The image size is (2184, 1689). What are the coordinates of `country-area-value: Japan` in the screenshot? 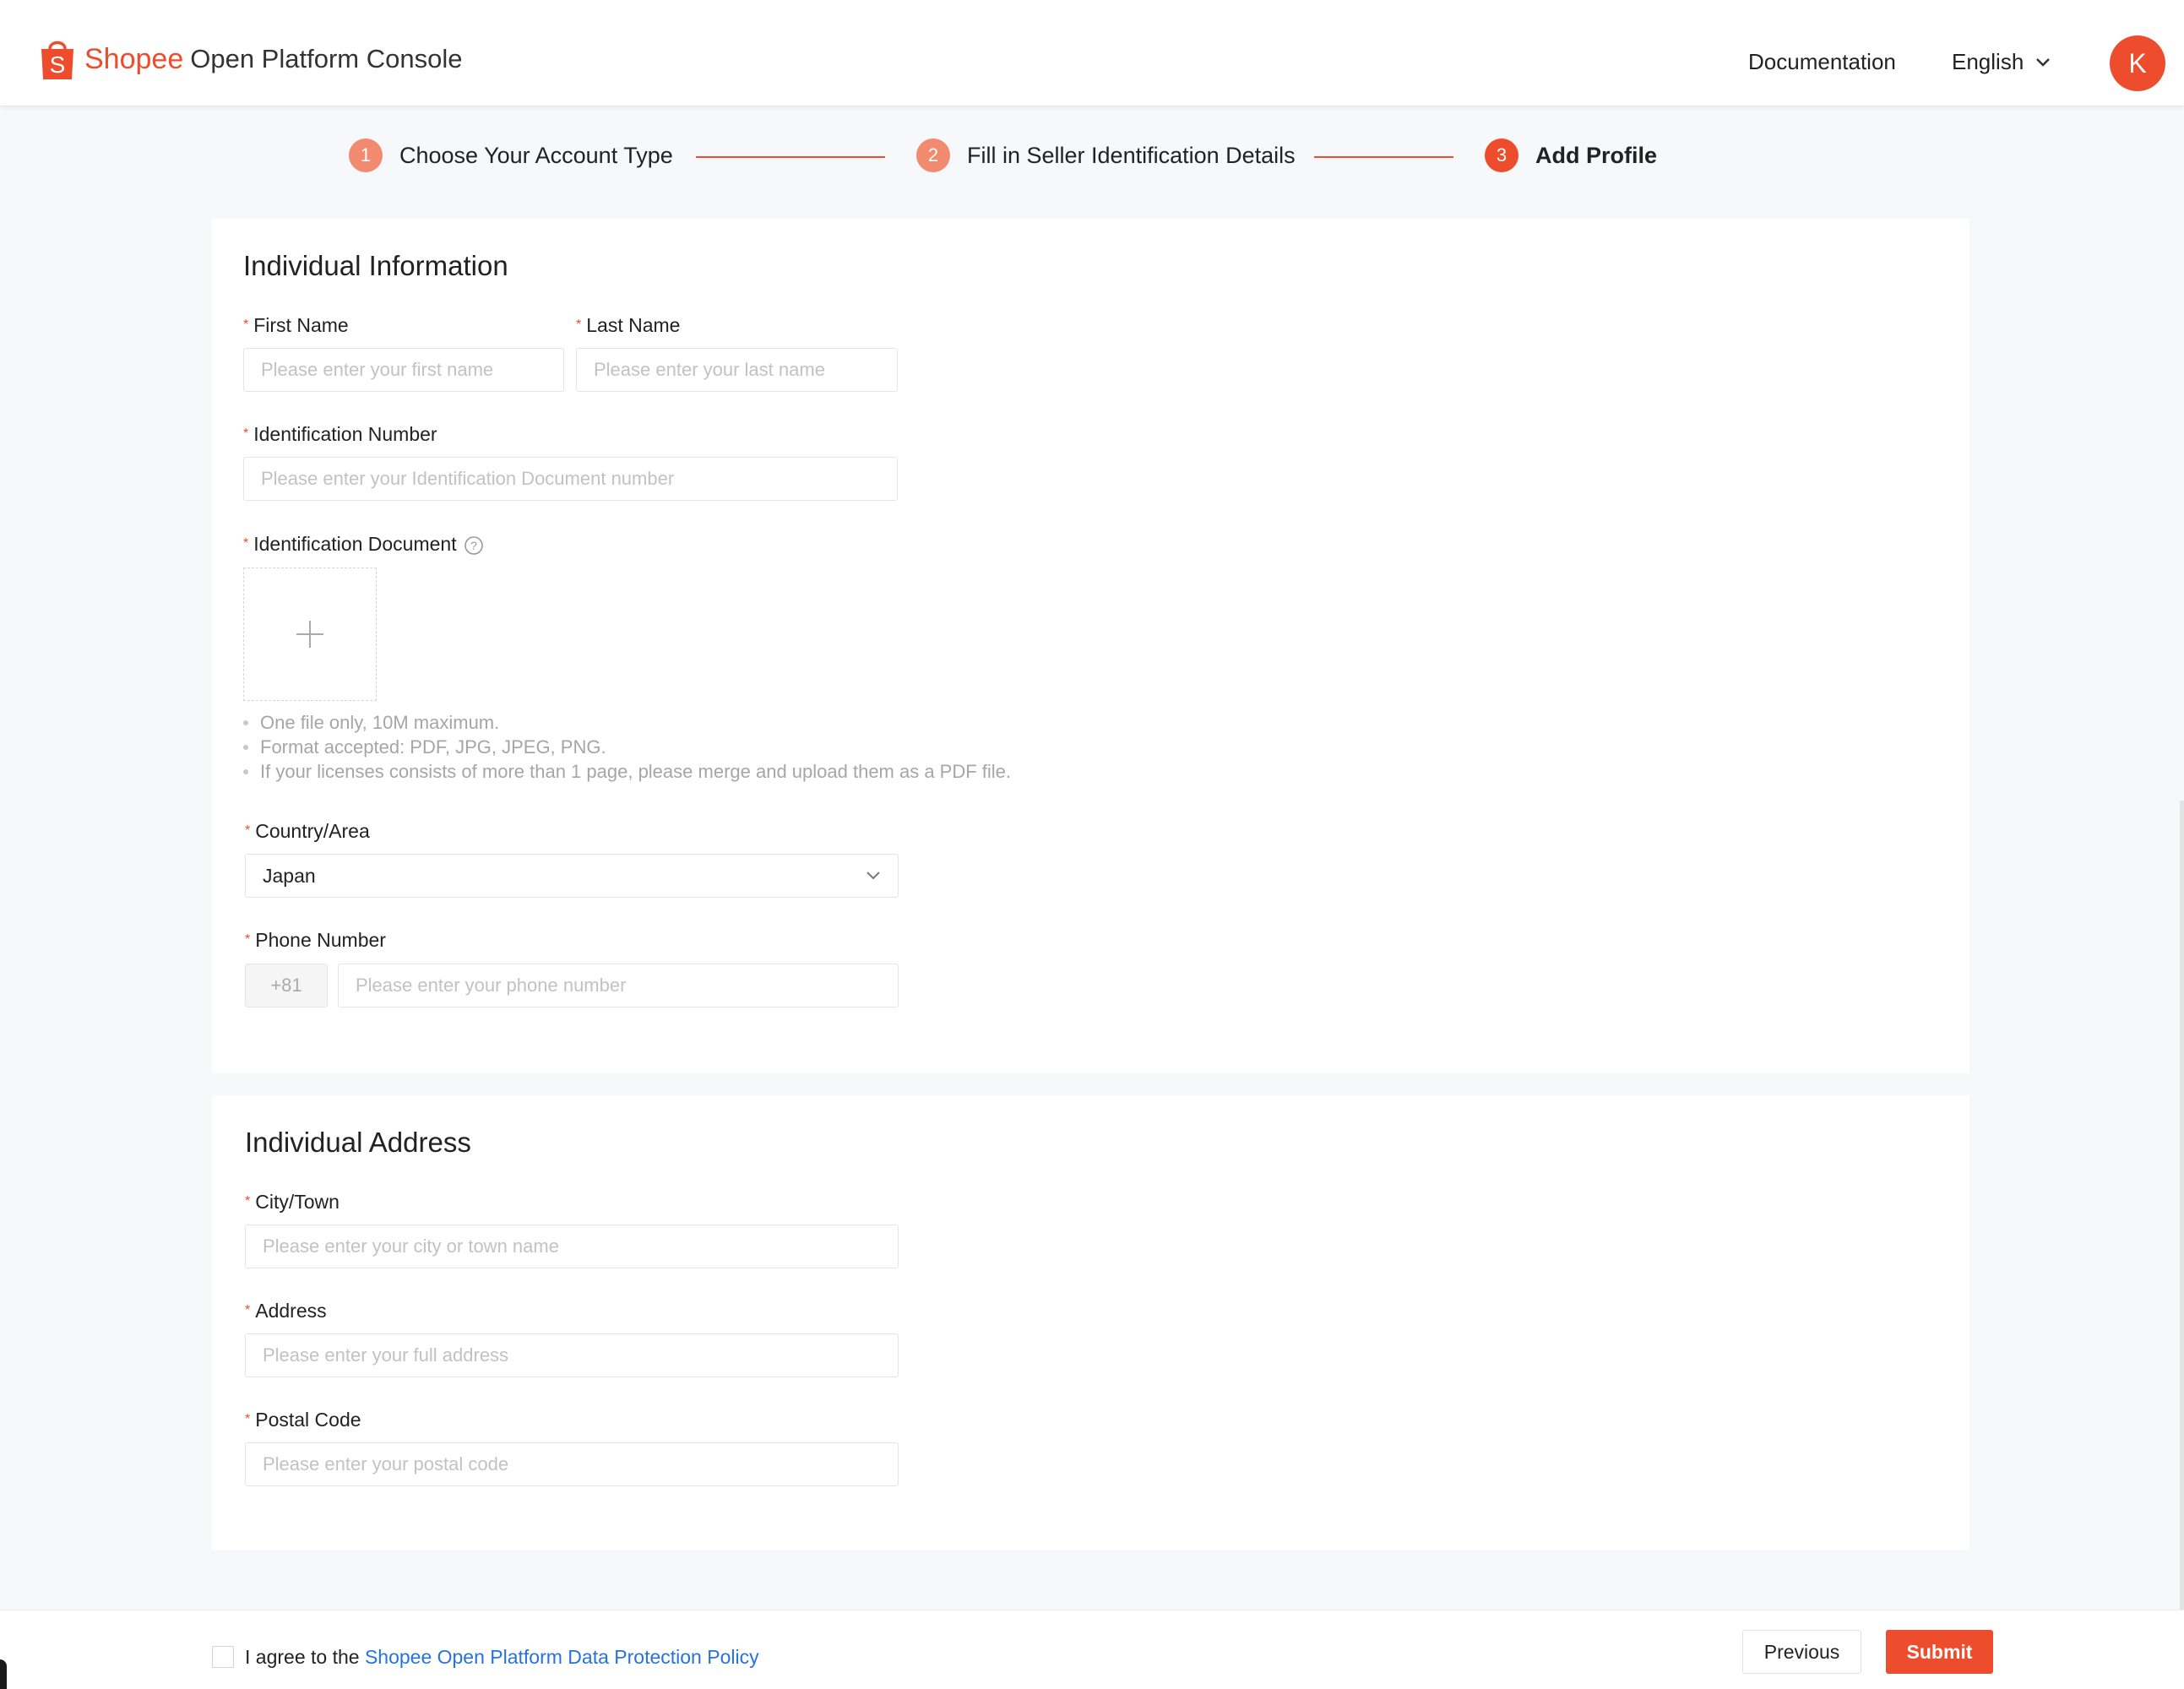 It's located at (290, 876).